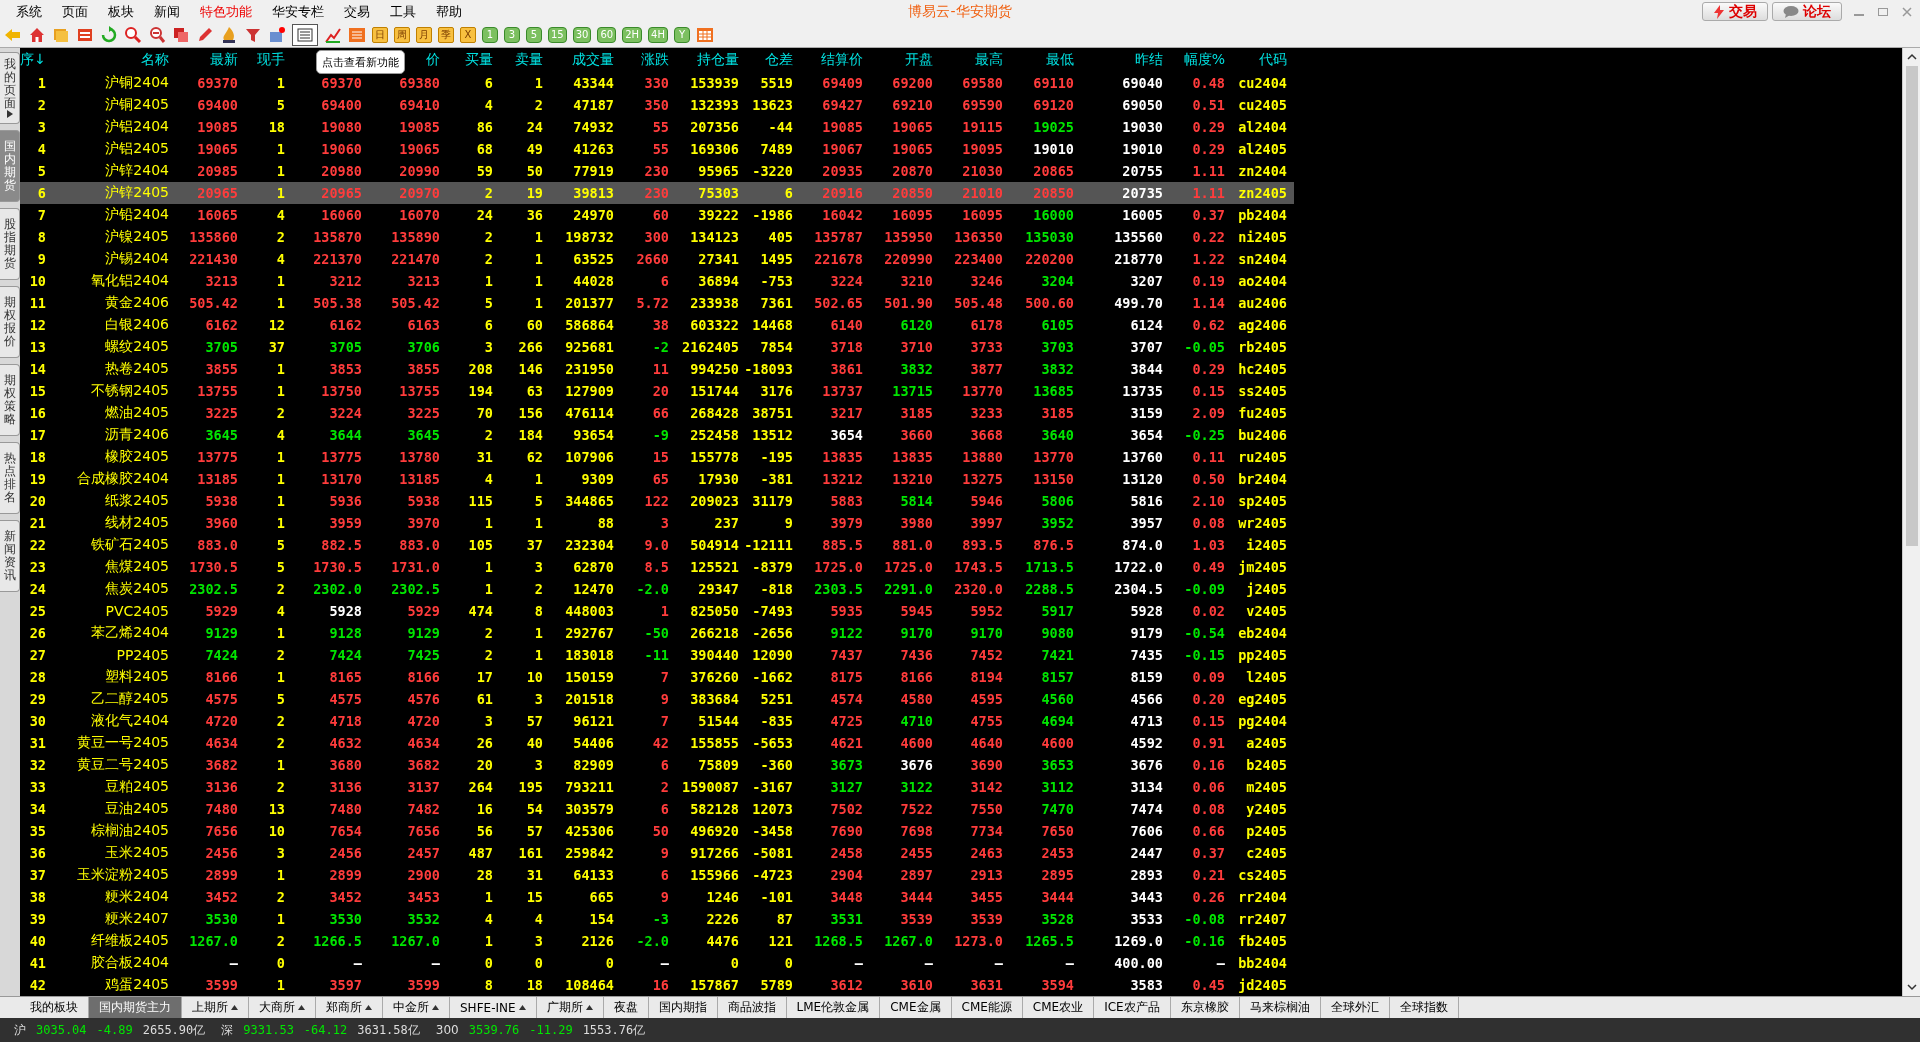 The image size is (1920, 1042). What do you see at coordinates (1198, 60) in the screenshot?
I see `column-header: 幅度%` at bounding box center [1198, 60].